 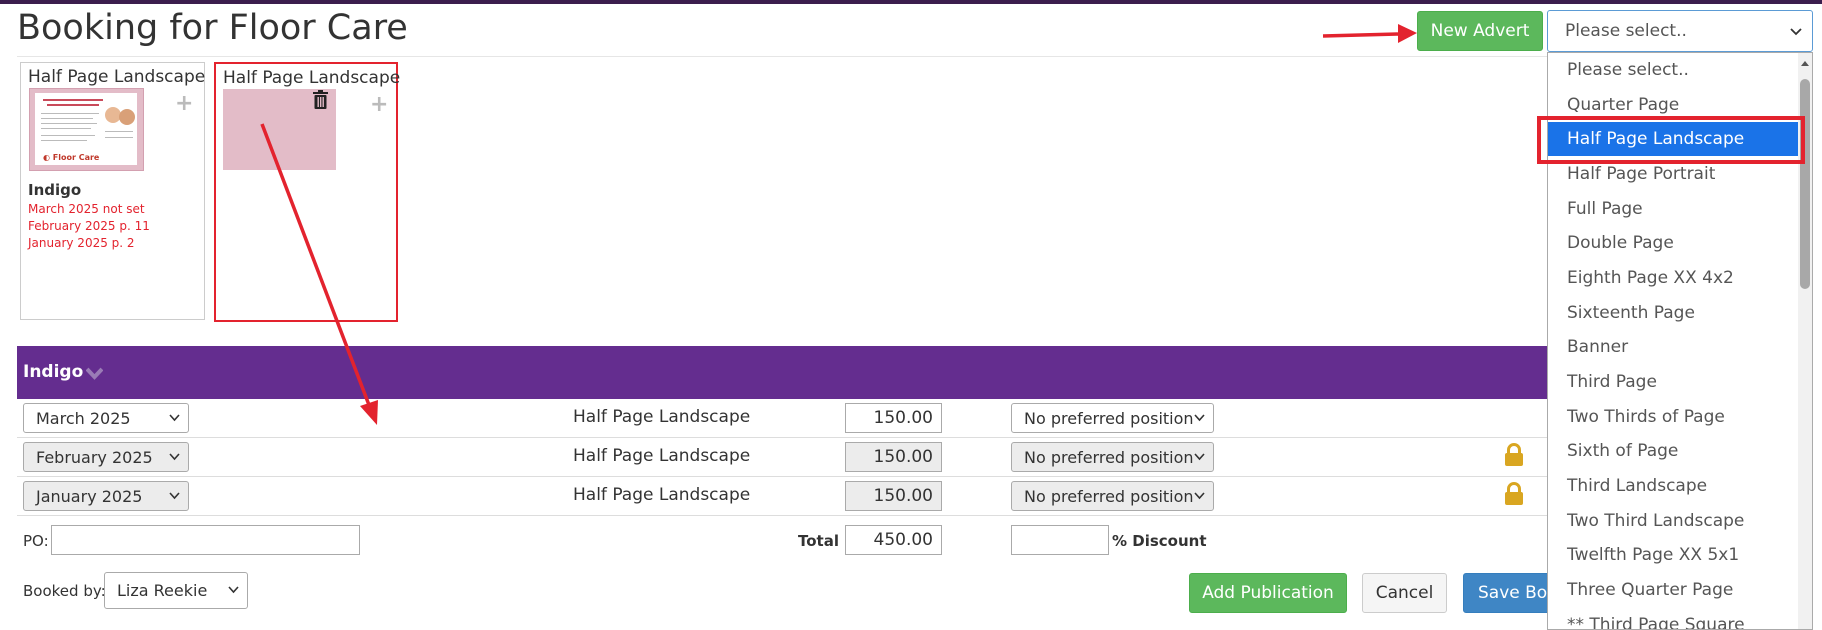 What do you see at coordinates (205, 540) in the screenshot?
I see `po-input` at bounding box center [205, 540].